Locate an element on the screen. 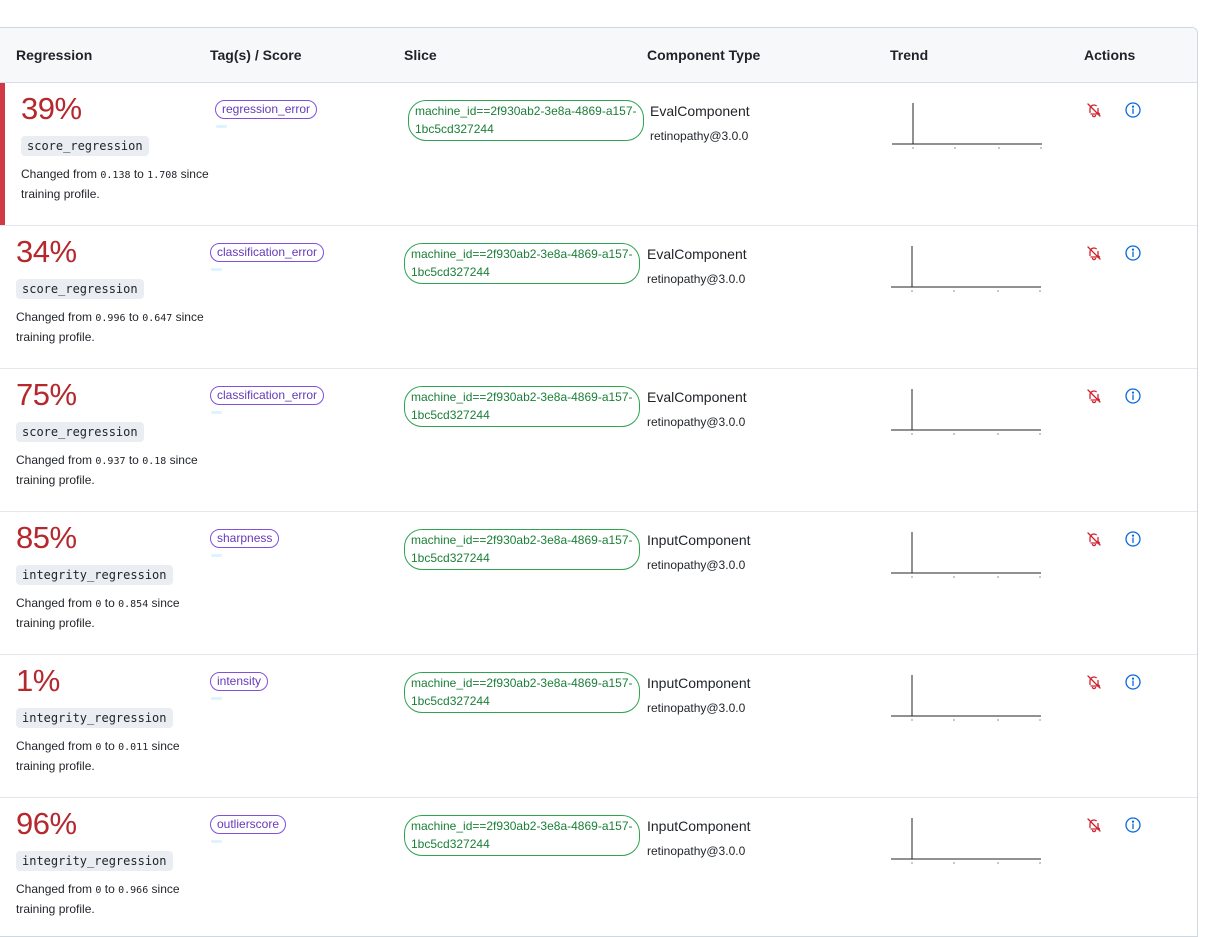 This screenshot has height=937, width=1211. column-header-component-type: Component Type is located at coordinates (703, 55).